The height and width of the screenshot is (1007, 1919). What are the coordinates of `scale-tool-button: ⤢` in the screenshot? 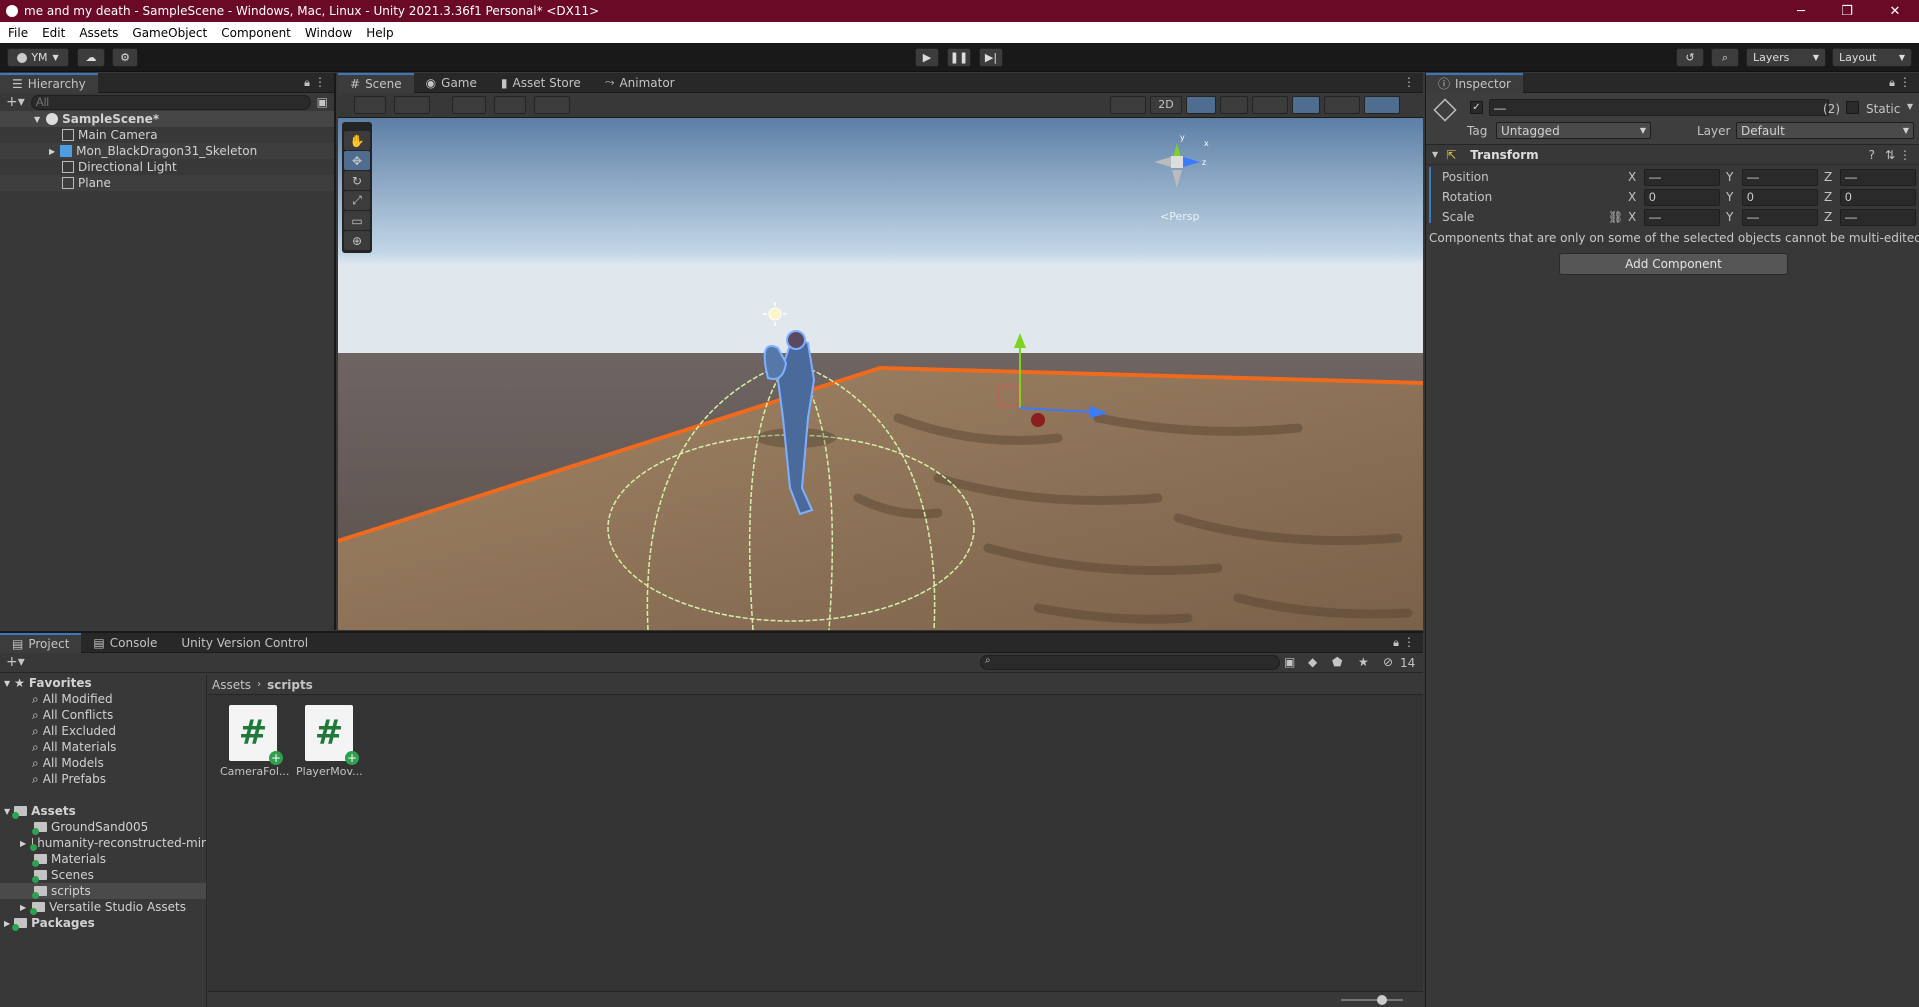 It's located at (357, 200).